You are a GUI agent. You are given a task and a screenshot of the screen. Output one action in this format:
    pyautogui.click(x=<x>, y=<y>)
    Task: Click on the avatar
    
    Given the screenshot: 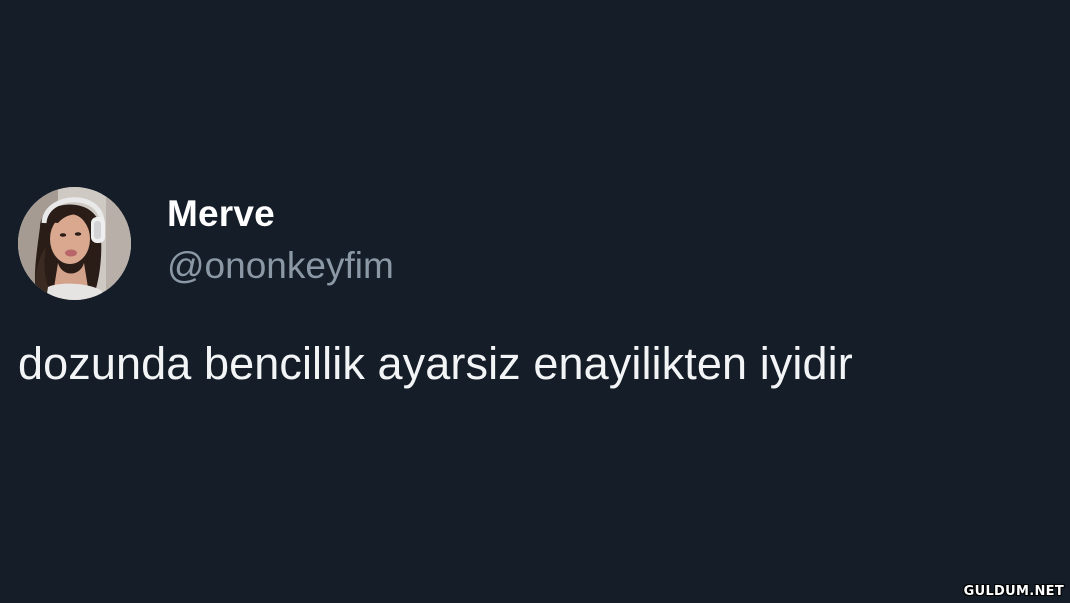 What is the action you would take?
    pyautogui.click(x=74, y=243)
    